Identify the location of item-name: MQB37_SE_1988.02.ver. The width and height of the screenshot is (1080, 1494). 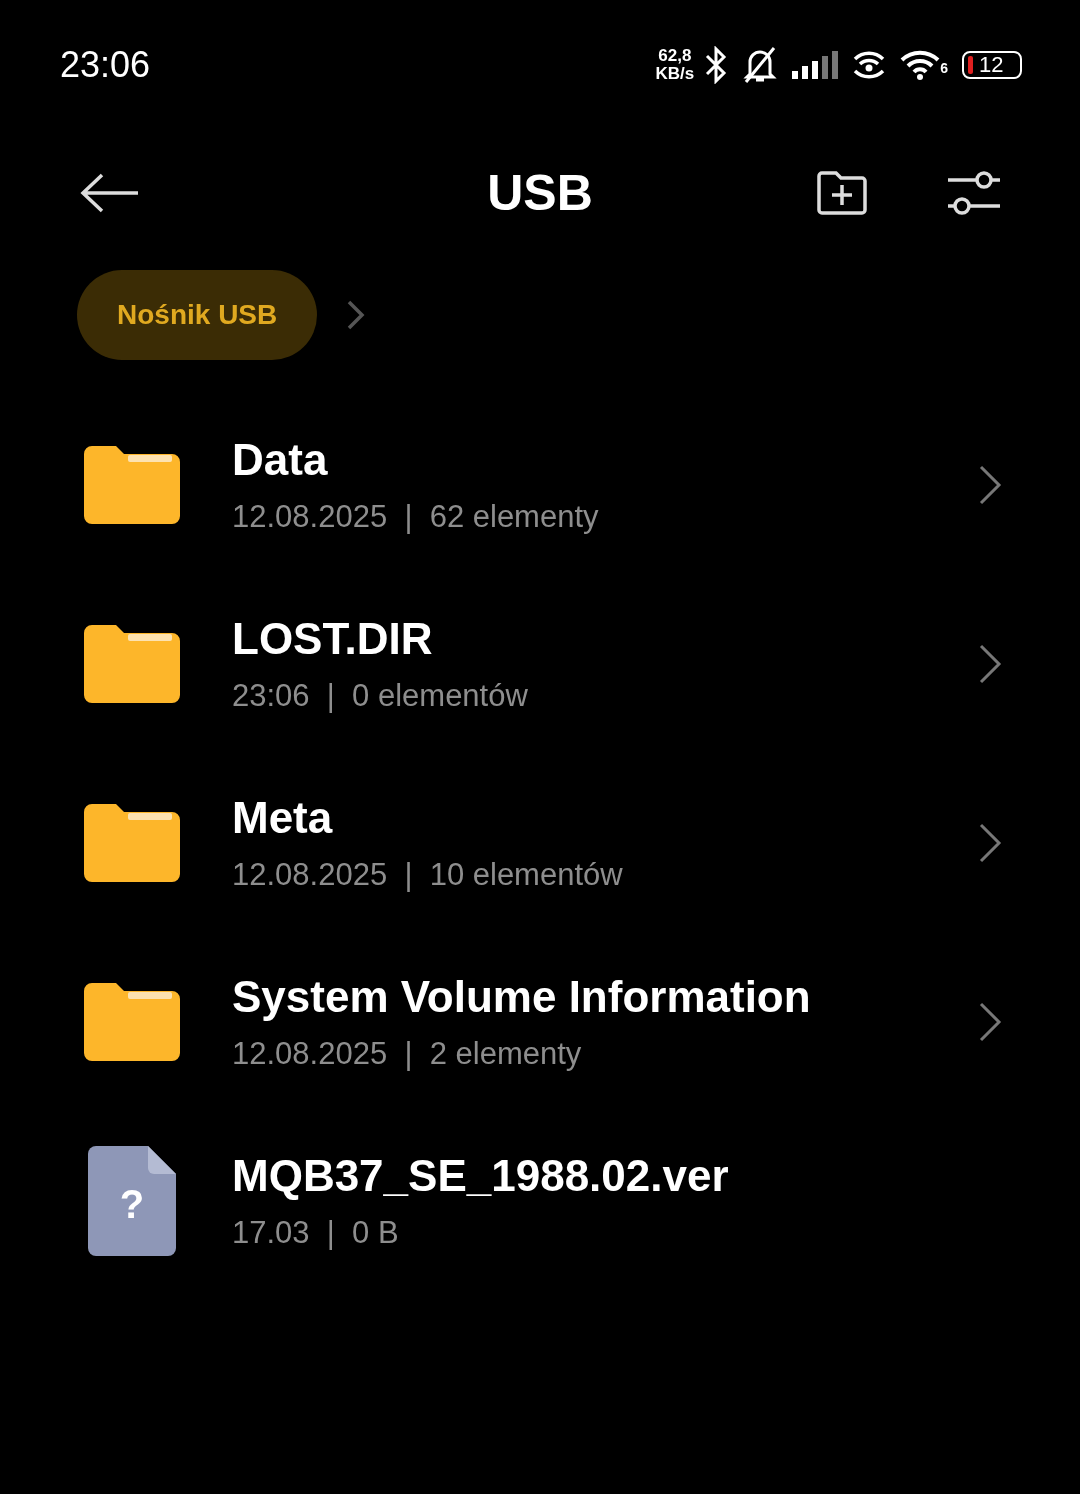
(481, 1175).